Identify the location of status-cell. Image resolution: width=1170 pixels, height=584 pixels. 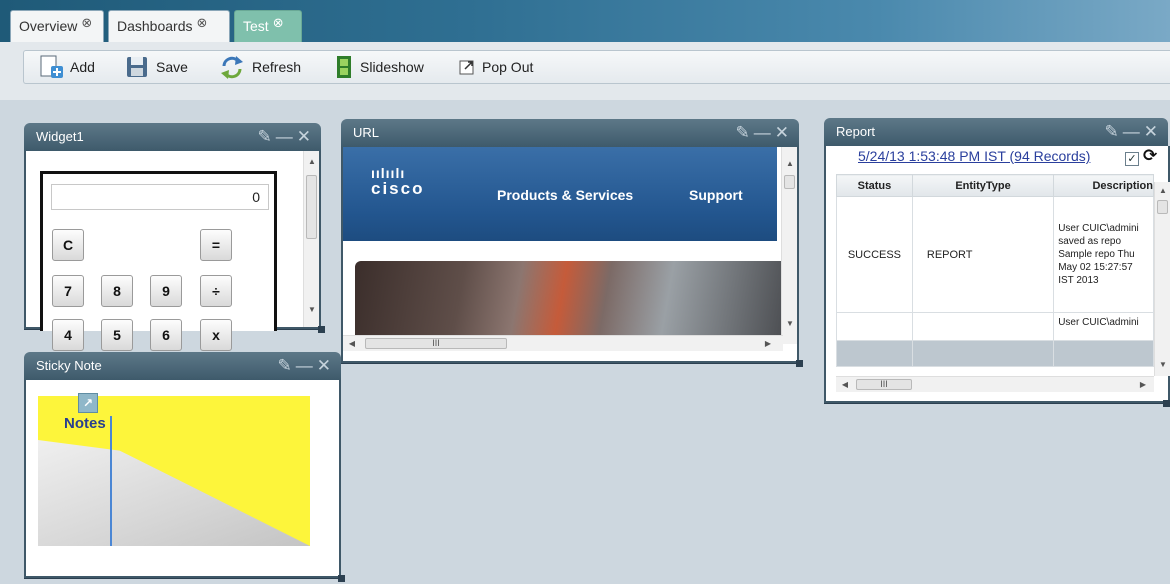
(874, 353).